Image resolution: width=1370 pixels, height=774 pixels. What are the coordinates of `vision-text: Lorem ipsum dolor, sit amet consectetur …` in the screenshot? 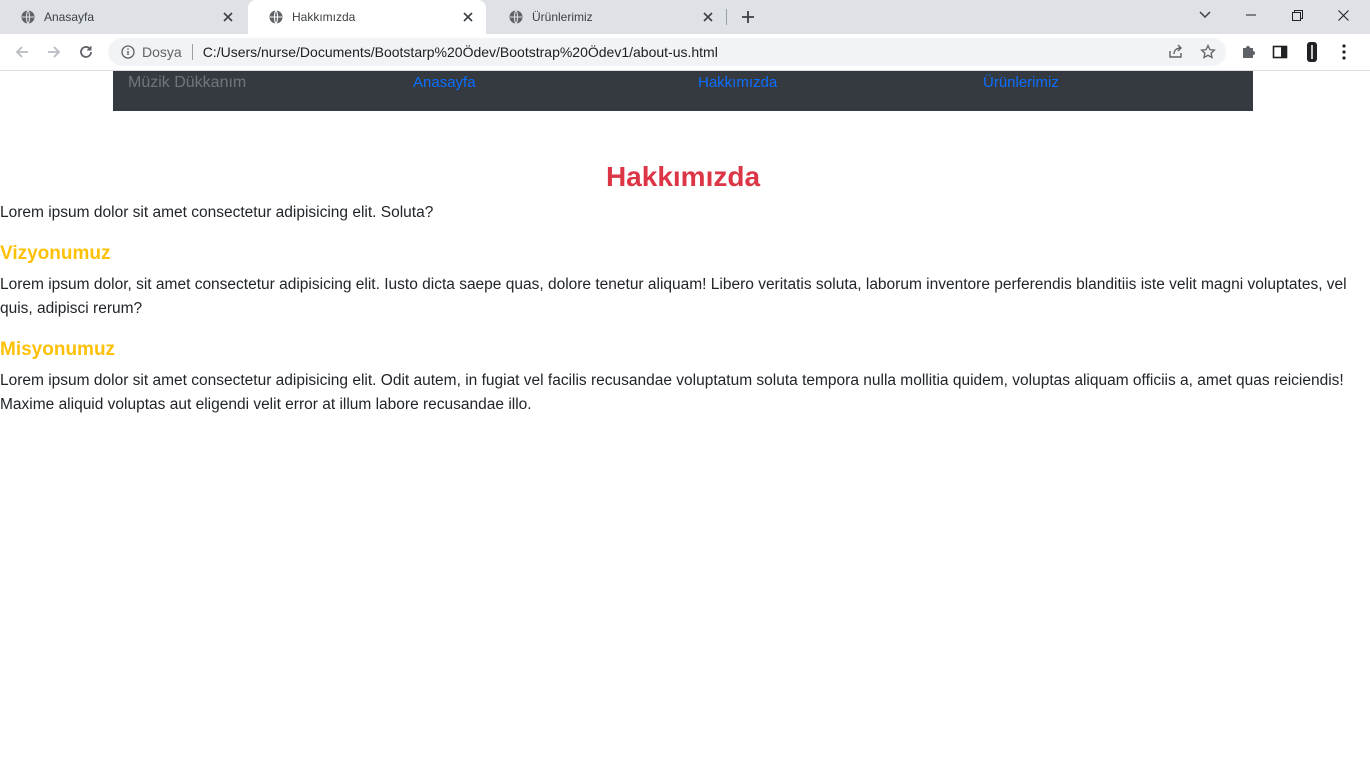 It's located at (673, 296).